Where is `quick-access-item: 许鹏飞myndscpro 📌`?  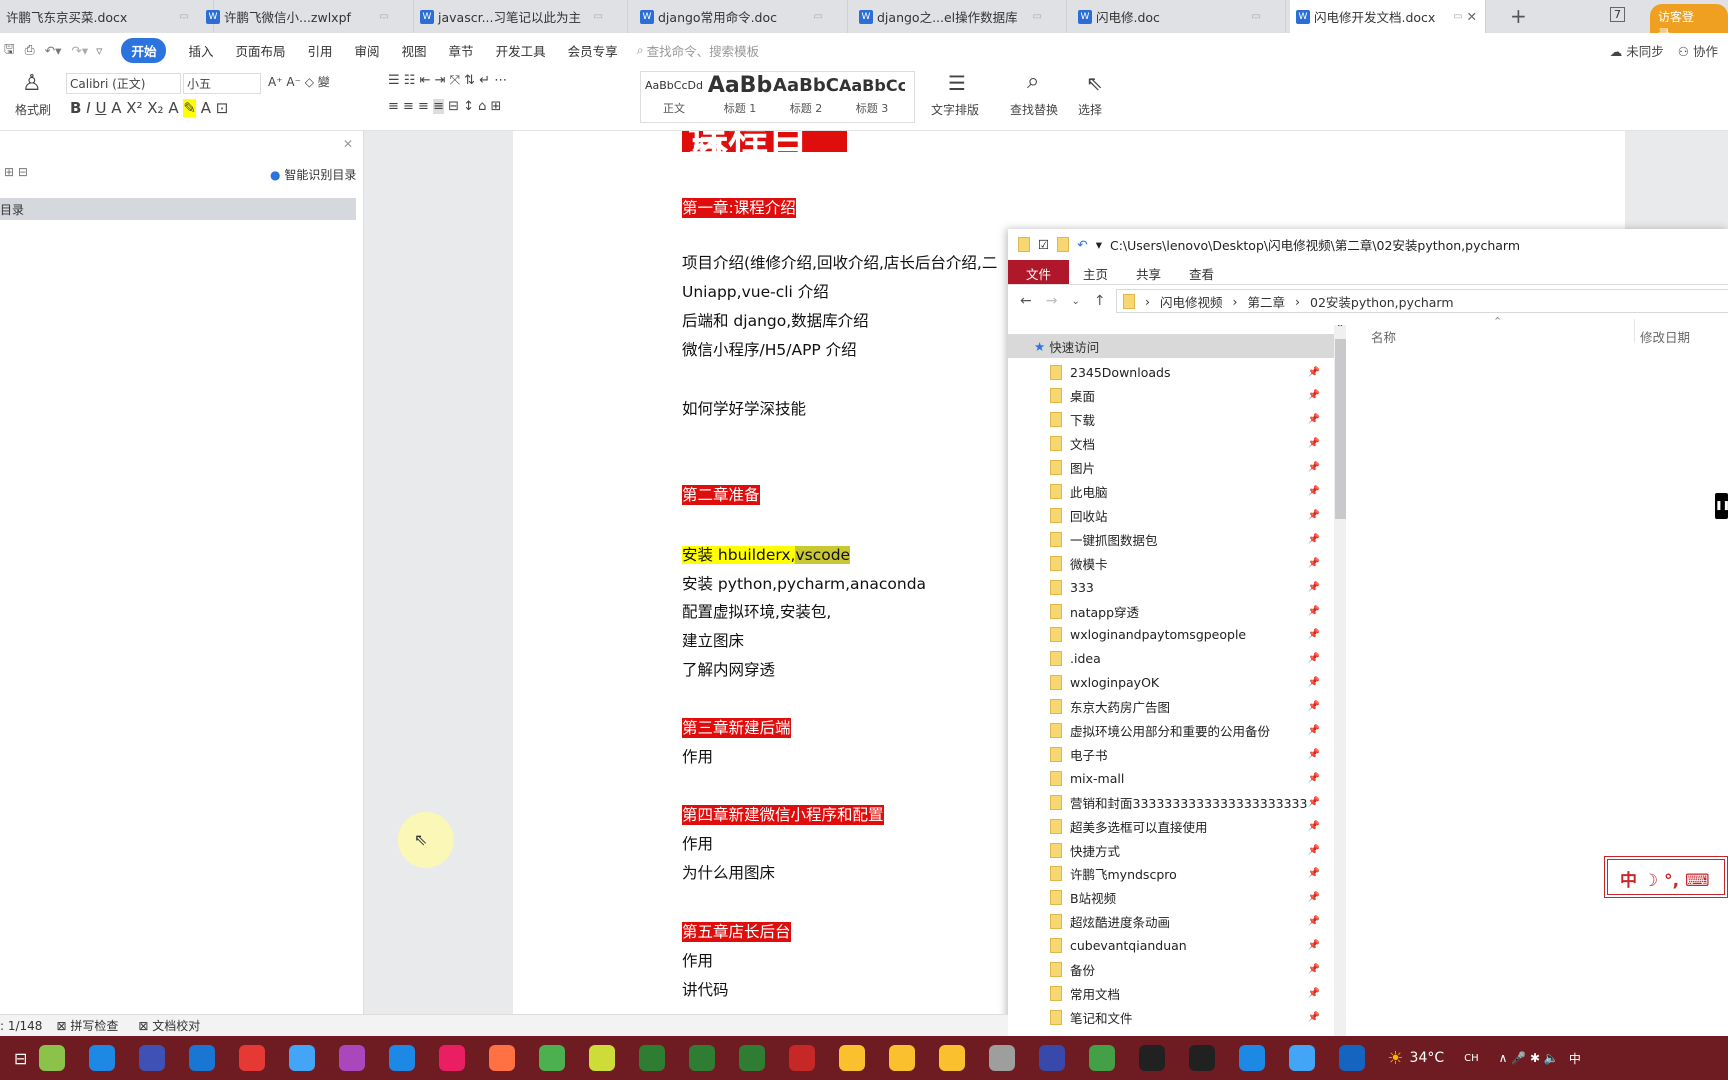 quick-access-item: 许鹏飞myndscpro 📌 is located at coordinates (1185, 874).